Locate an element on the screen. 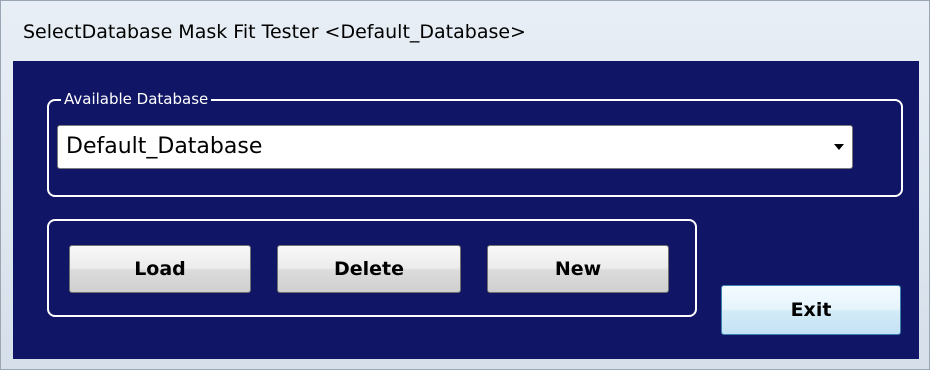 The width and height of the screenshot is (930, 370). database-select-value: Default_Database is located at coordinates (164, 146).